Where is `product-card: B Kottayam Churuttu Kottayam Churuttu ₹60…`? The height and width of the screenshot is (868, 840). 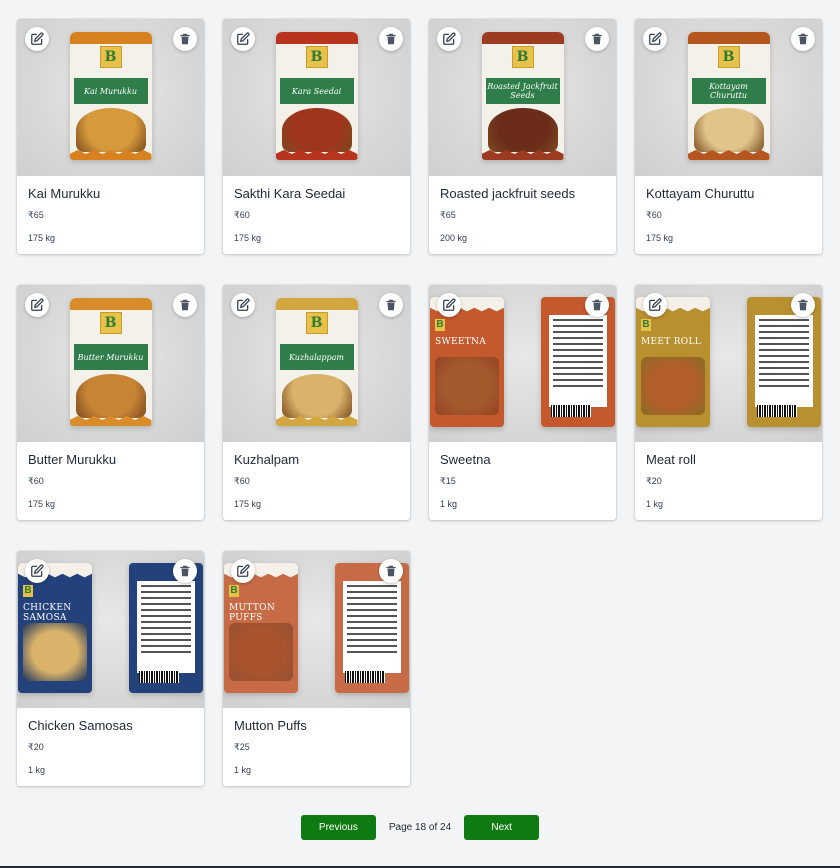
product-card: B Kottayam Churuttu Kottayam Churuttu ₹60… is located at coordinates (728, 136).